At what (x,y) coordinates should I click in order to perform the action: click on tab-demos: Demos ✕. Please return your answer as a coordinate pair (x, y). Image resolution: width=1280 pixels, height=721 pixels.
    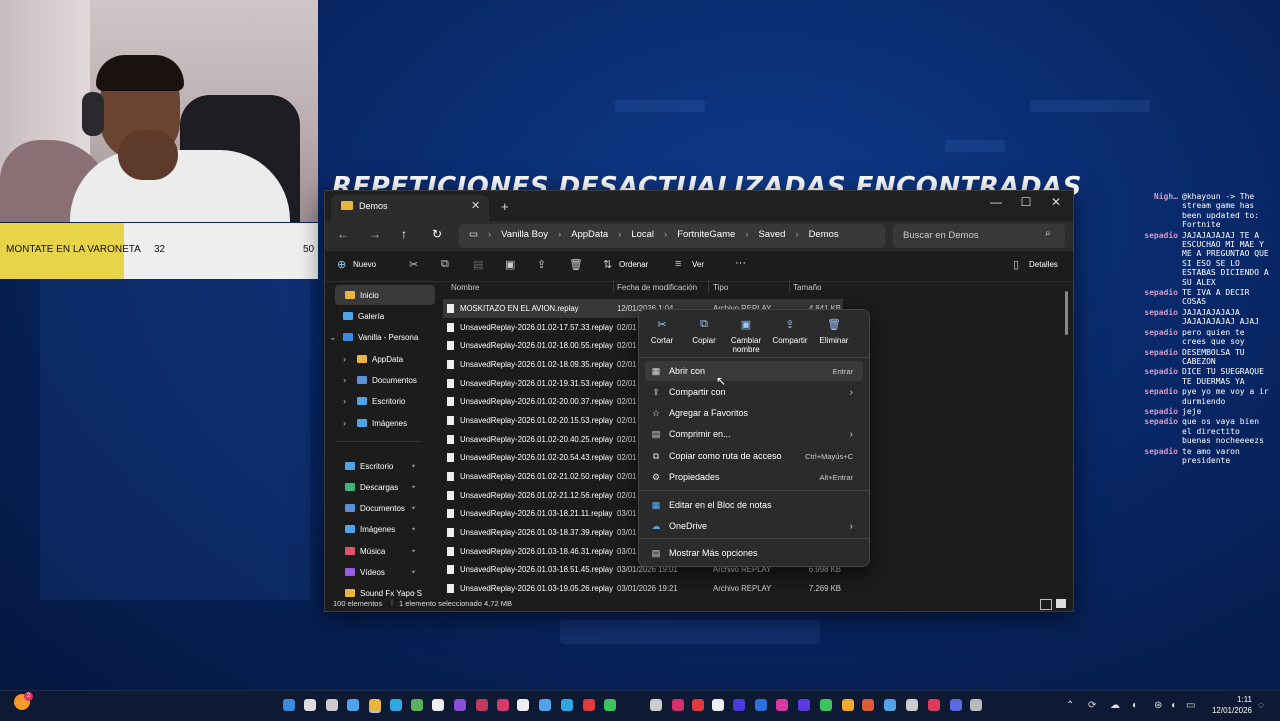
    Looking at the image, I should click on (410, 208).